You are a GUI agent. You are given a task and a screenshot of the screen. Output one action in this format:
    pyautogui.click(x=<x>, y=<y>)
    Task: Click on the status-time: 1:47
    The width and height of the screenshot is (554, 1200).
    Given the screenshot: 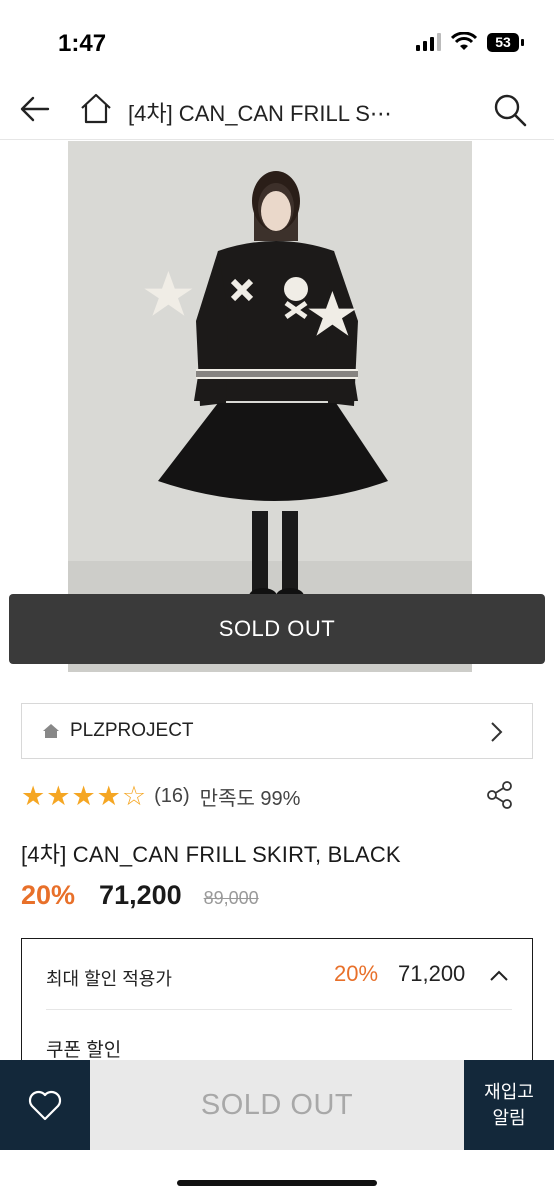 What is the action you would take?
    pyautogui.click(x=82, y=43)
    